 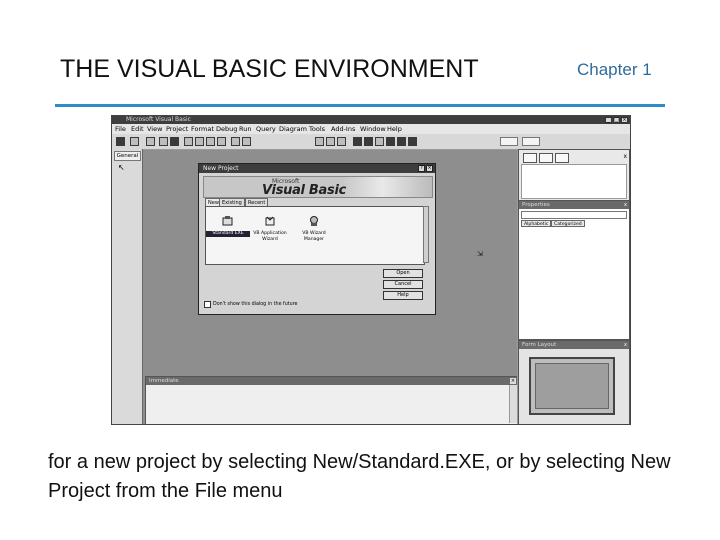 What do you see at coordinates (357, 141) in the screenshot?
I see `project-explorer-icon` at bounding box center [357, 141].